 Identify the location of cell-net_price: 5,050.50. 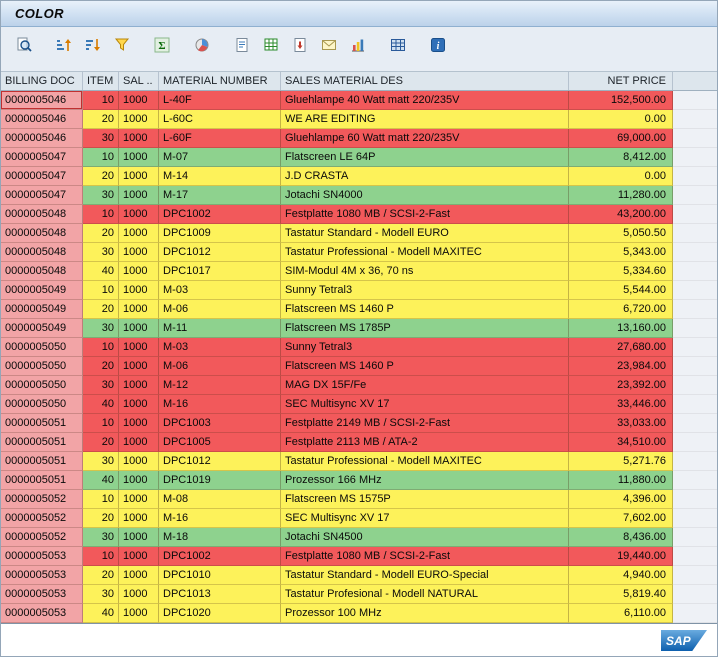
(621, 233).